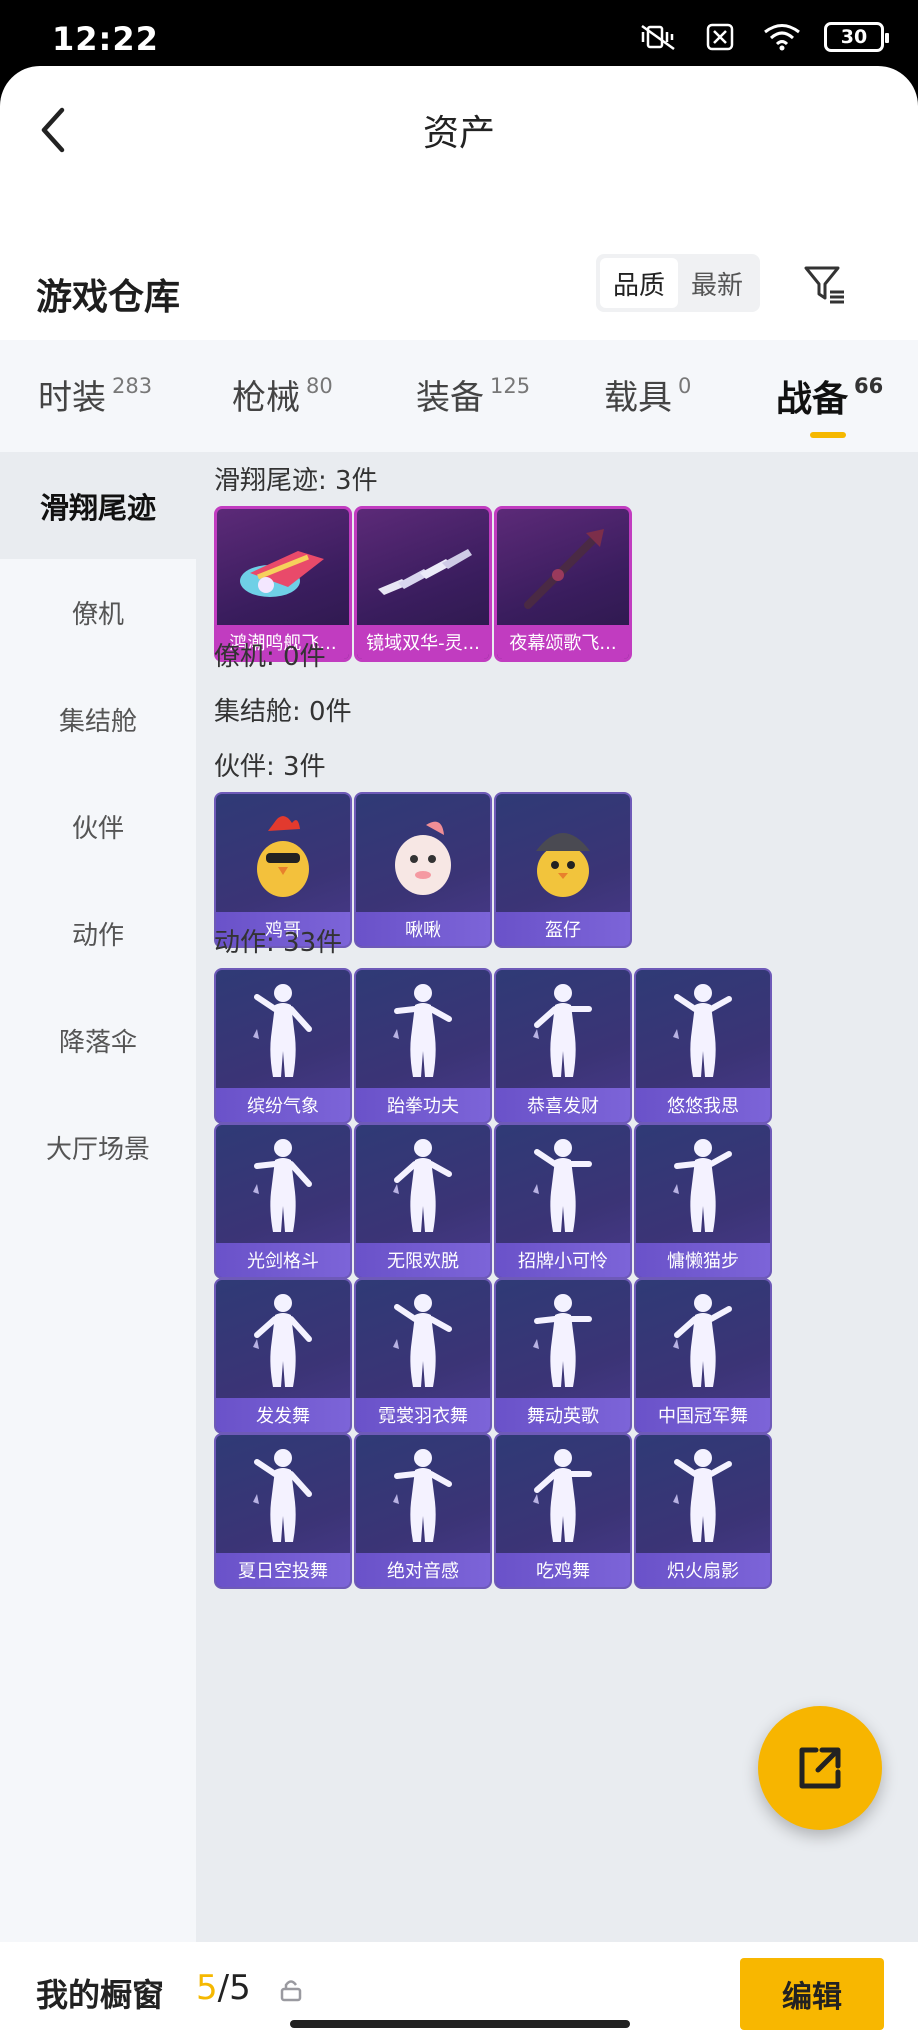 The image size is (918, 2040). I want to click on sidebar-item-lobby-scene: 大厅场景, so click(98, 1147).